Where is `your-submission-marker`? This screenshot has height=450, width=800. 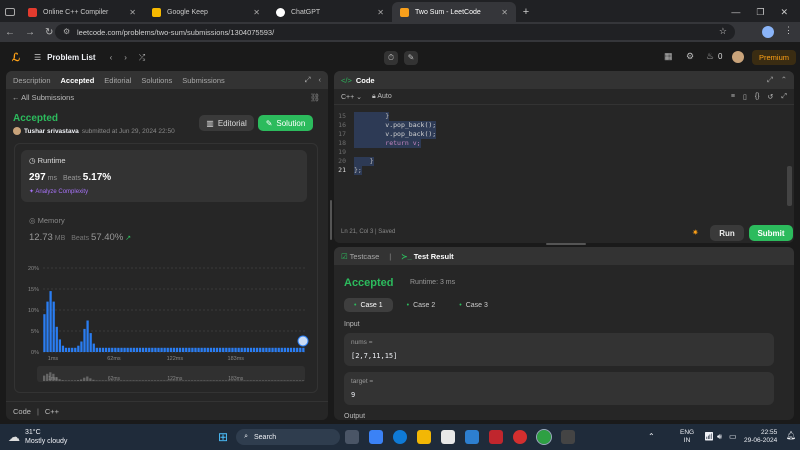 your-submission-marker is located at coordinates (303, 341).